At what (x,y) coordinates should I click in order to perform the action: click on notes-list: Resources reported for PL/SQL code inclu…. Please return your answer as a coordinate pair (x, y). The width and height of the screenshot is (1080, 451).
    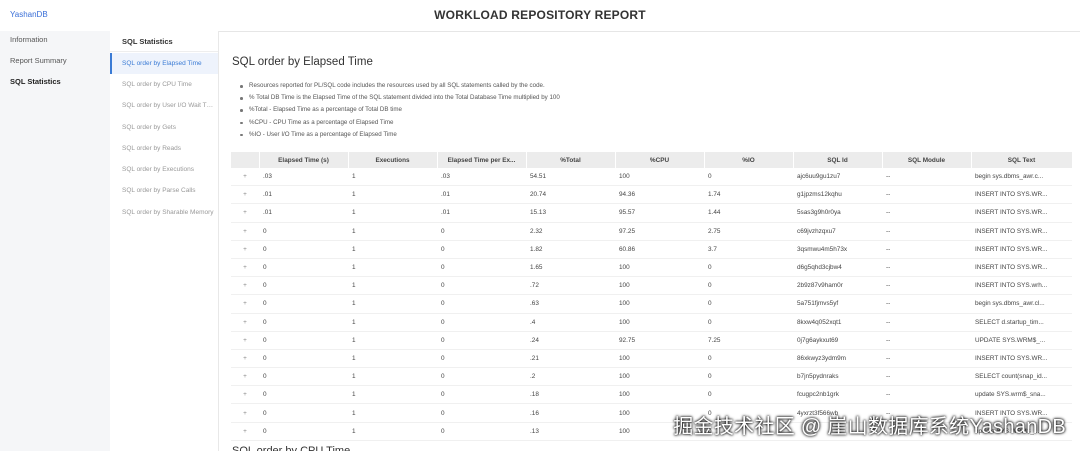
    Looking at the image, I should click on (400, 110).